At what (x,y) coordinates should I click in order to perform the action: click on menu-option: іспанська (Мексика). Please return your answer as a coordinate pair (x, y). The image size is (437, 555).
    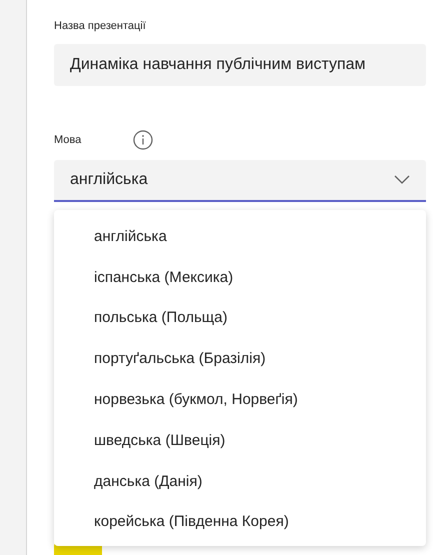
    Looking at the image, I should click on (240, 277).